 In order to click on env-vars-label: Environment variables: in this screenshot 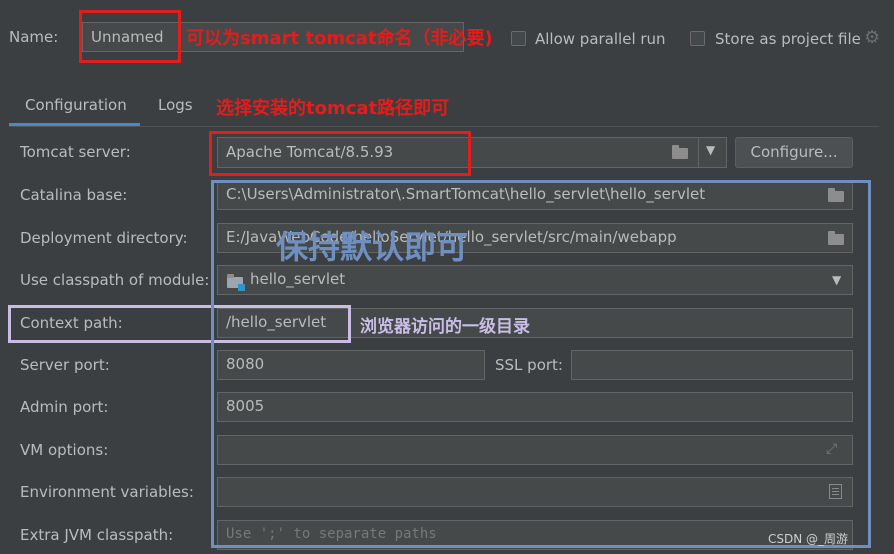, I will do `click(107, 492)`.